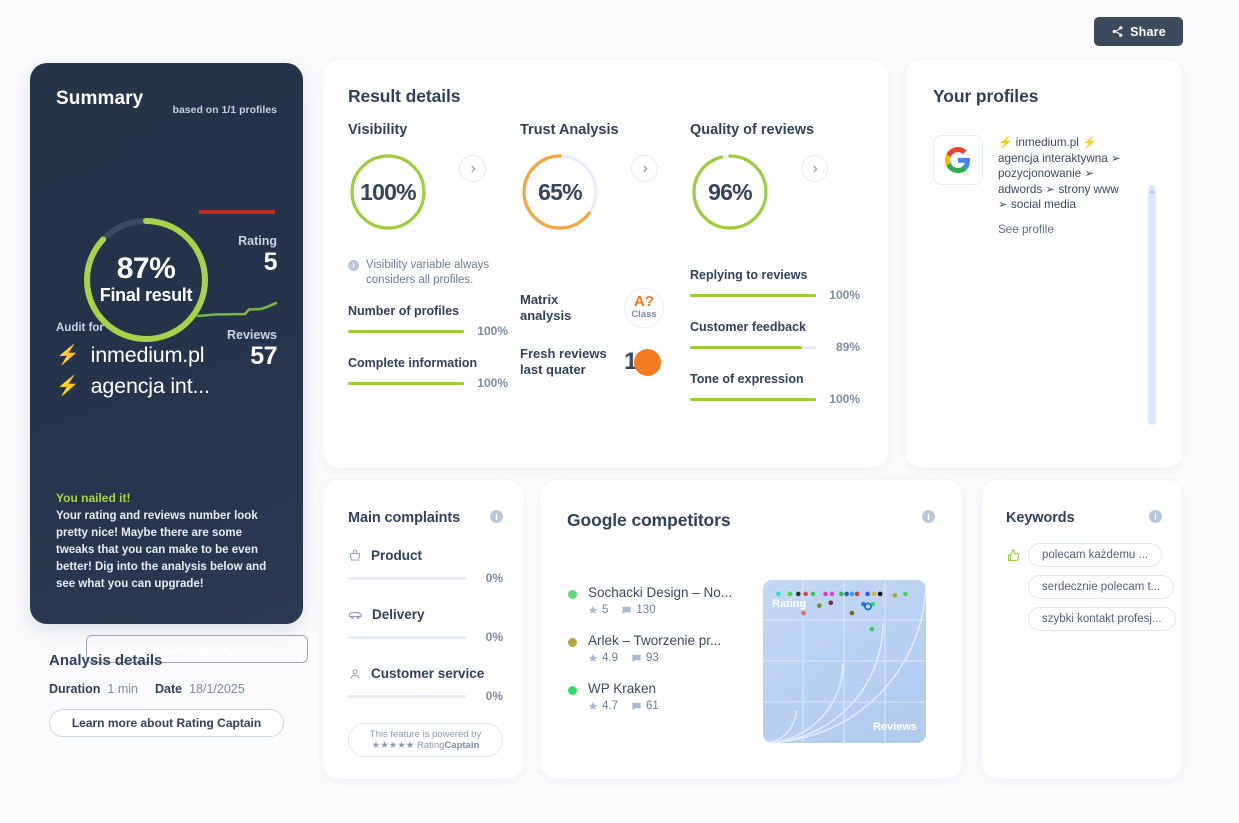 Image resolution: width=1239 pixels, height=823 pixels. Describe the element at coordinates (1152, 305) in the screenshot. I see `profiles-scrollbar` at that location.